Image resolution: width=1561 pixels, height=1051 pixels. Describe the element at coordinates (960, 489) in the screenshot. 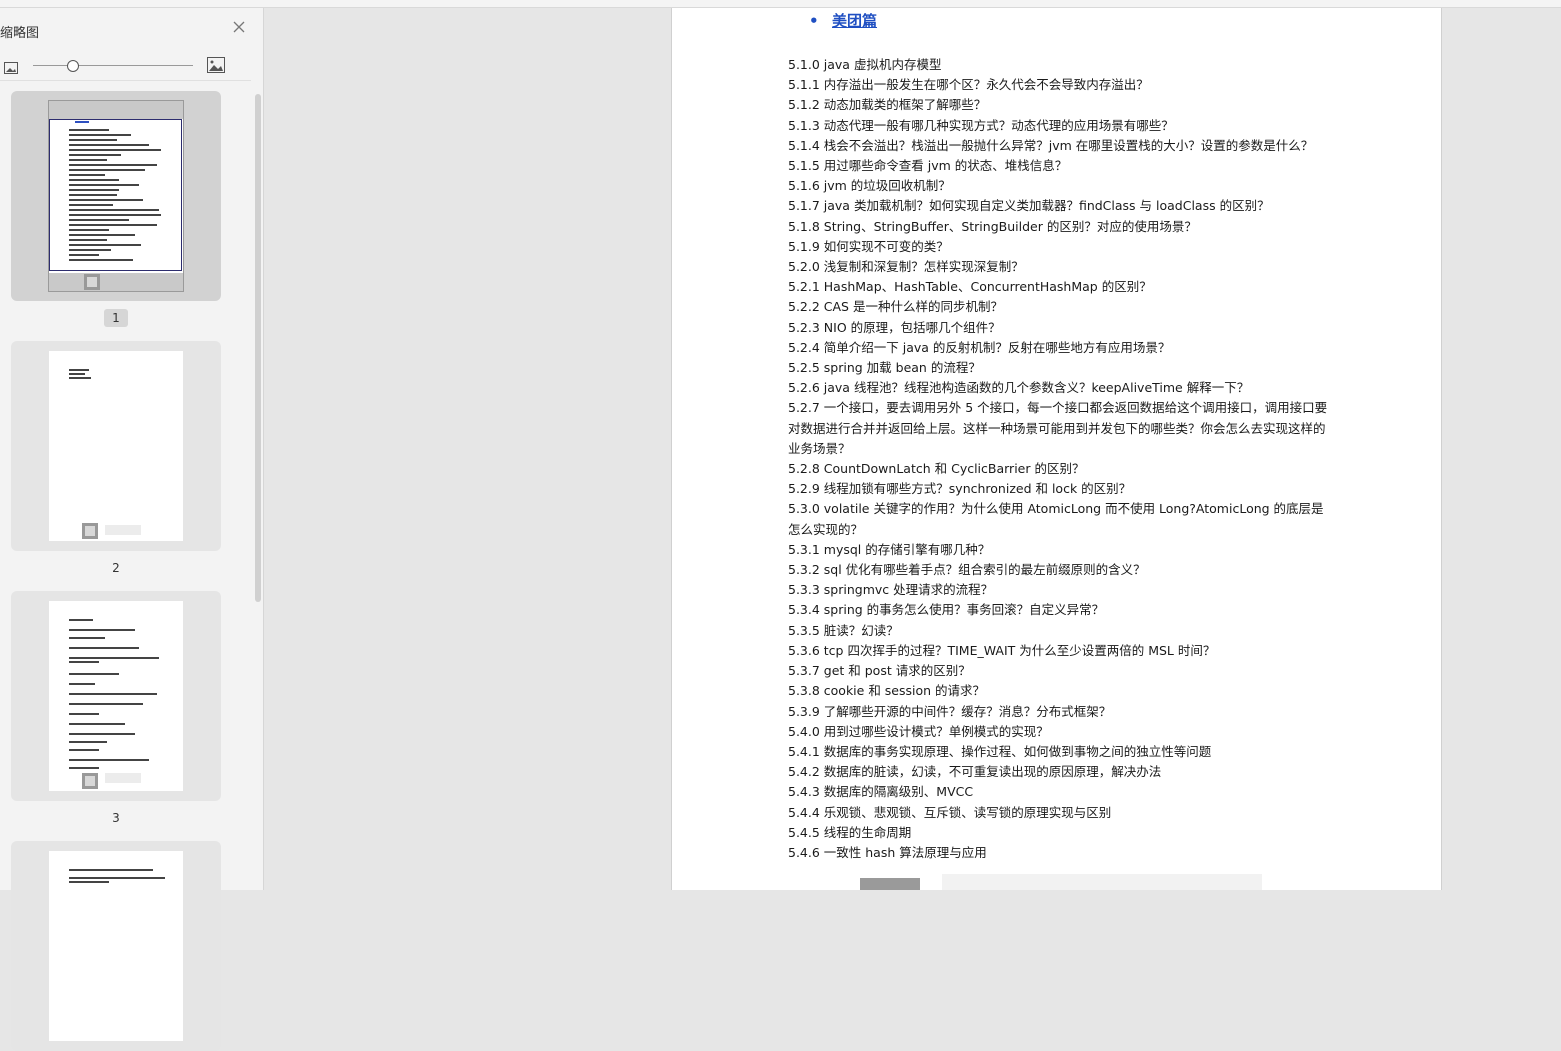

I see `question-item: 5.2.9 线程加锁有哪些方式？synchronized 和 lock 的区别？` at that location.